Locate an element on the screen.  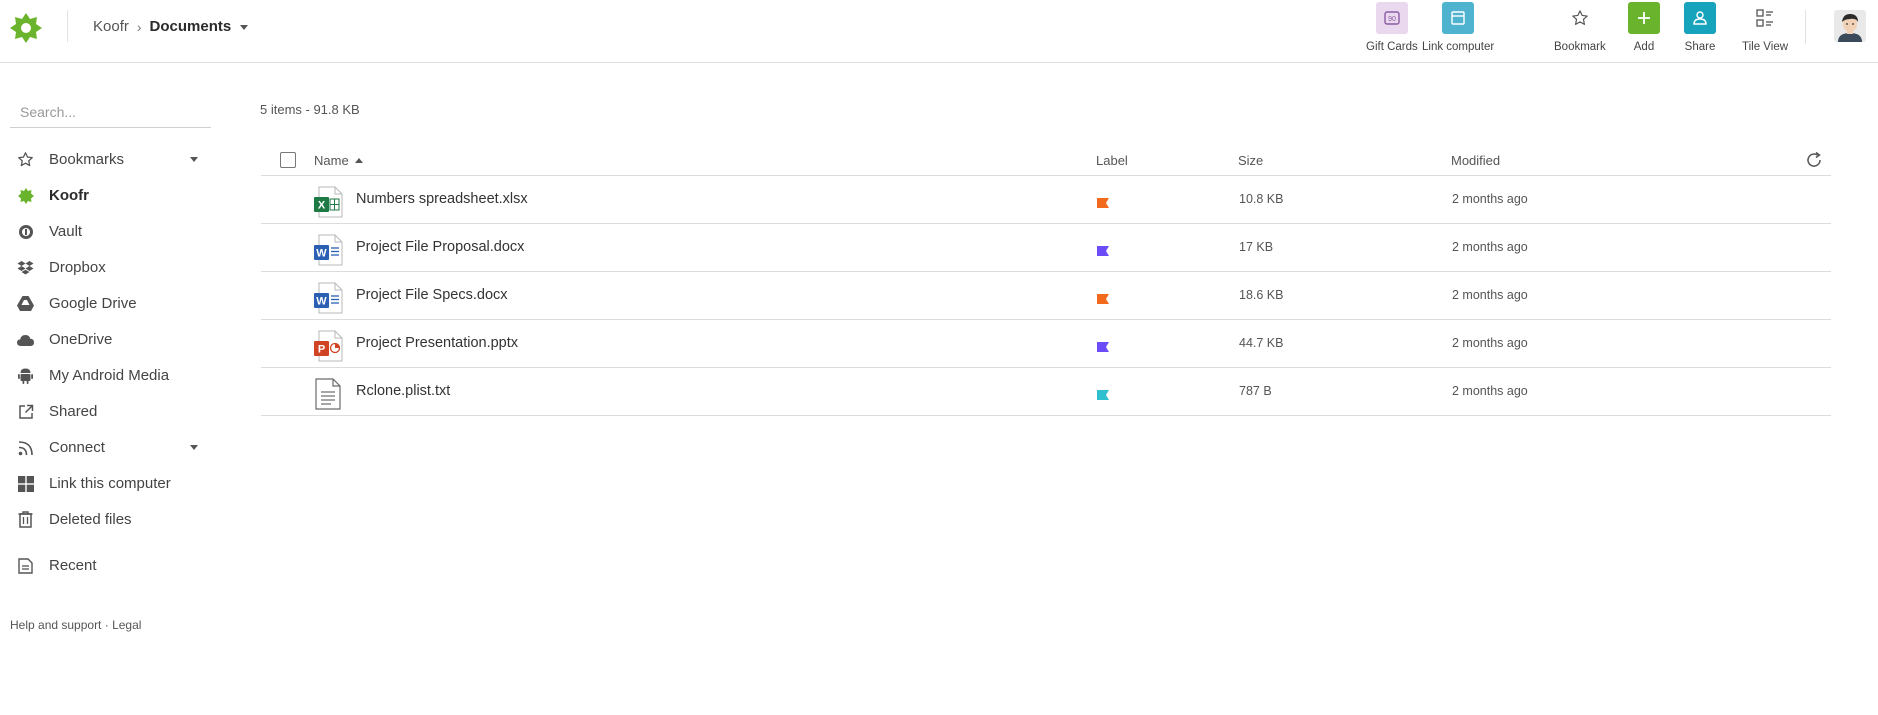
sidebar-item-label: Recent is located at coordinates (73, 565).